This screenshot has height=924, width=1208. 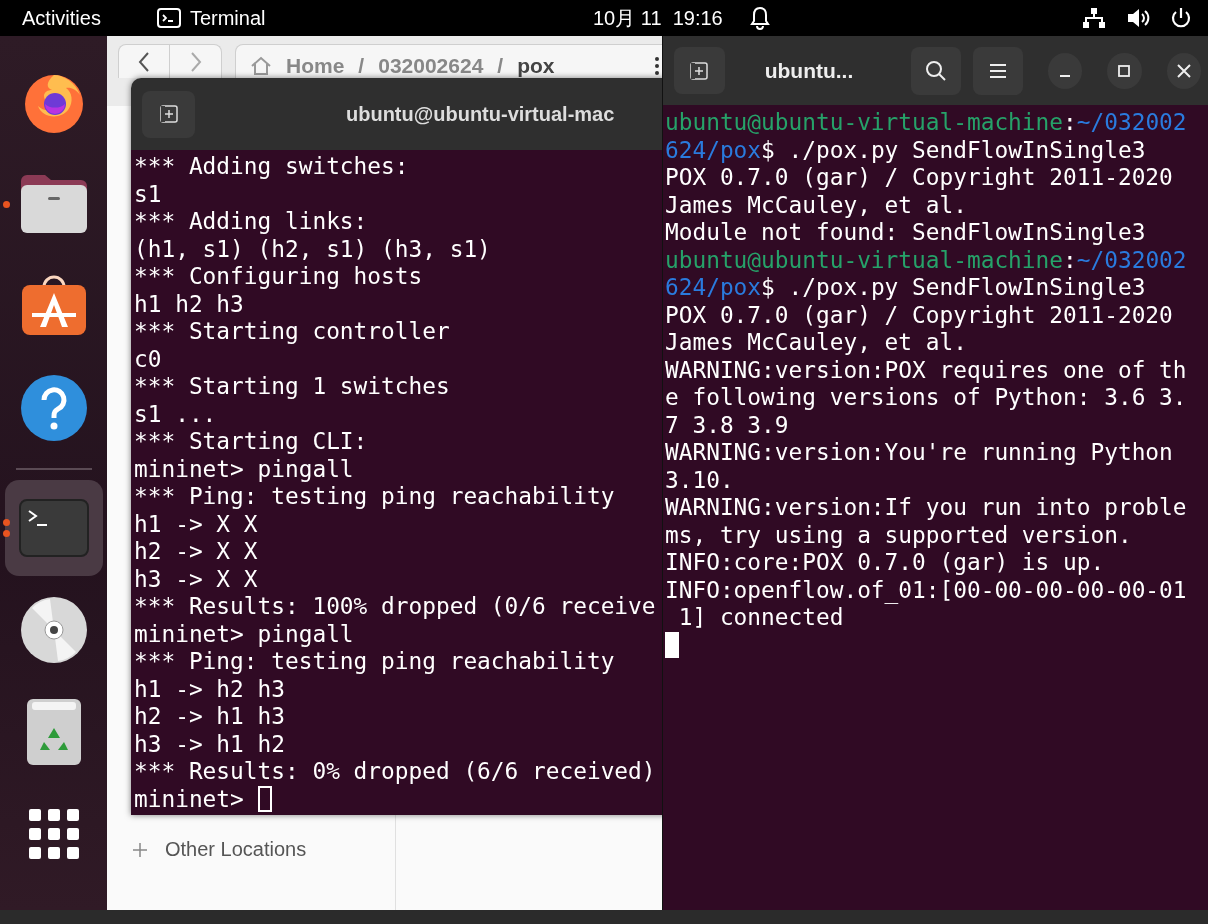 What do you see at coordinates (195, 61) in the screenshot?
I see `chevron-right-icon` at bounding box center [195, 61].